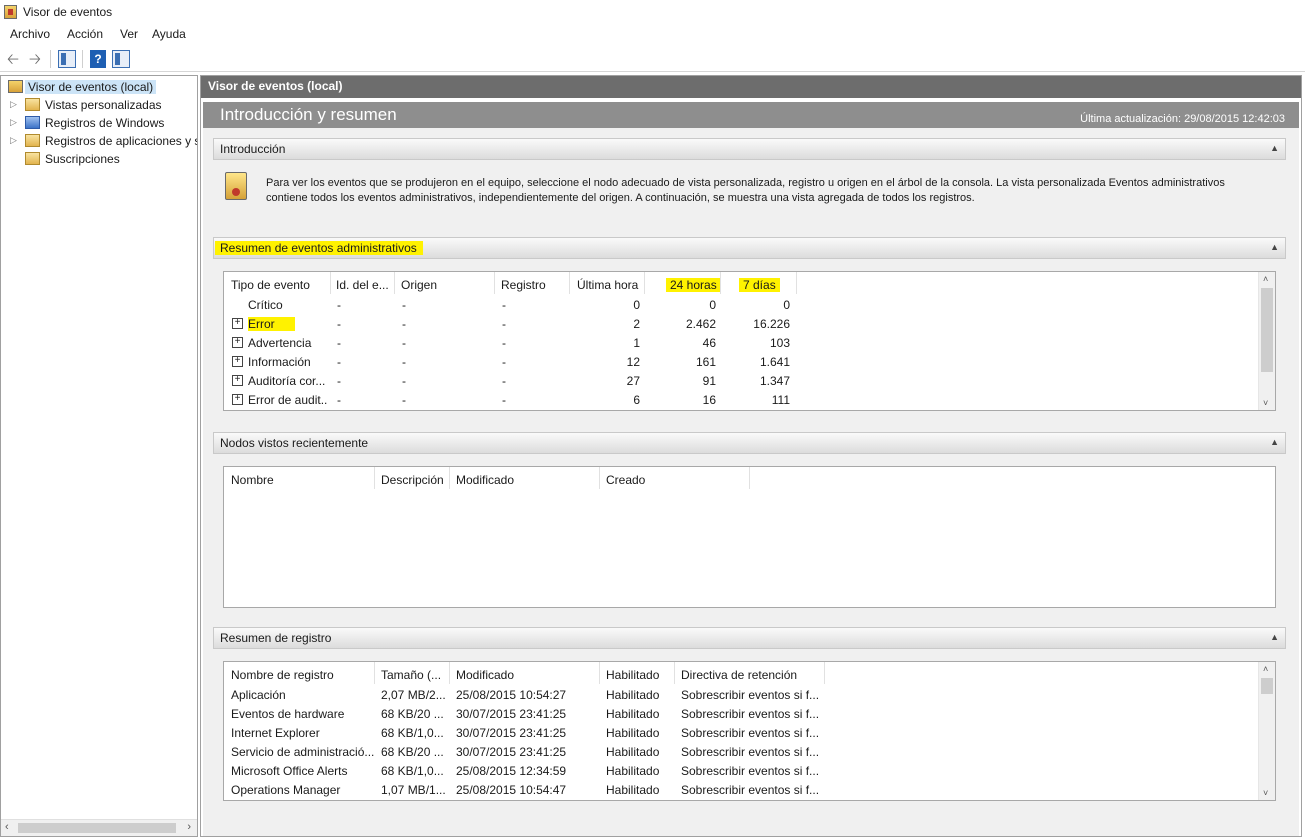  What do you see at coordinates (749, 149) in the screenshot?
I see `section-intro-header: Introducción ▲` at bounding box center [749, 149].